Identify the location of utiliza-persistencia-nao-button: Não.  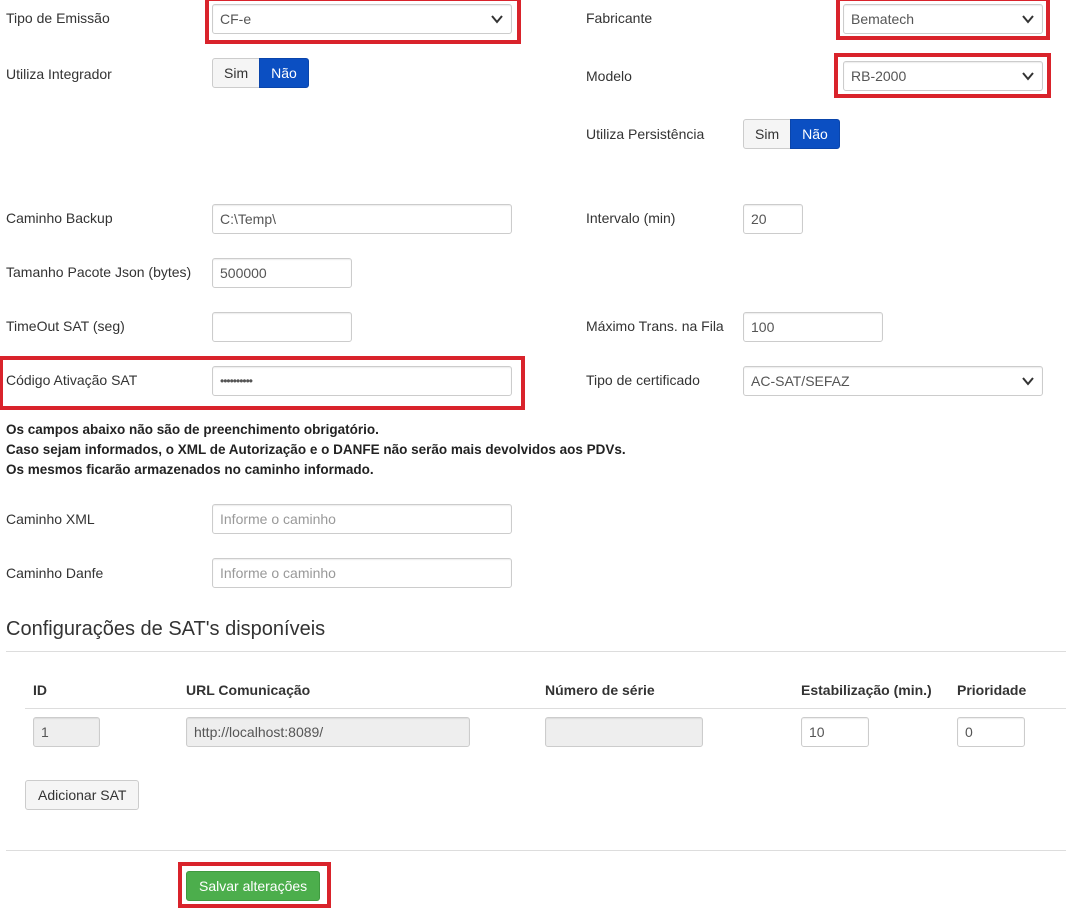
(815, 134).